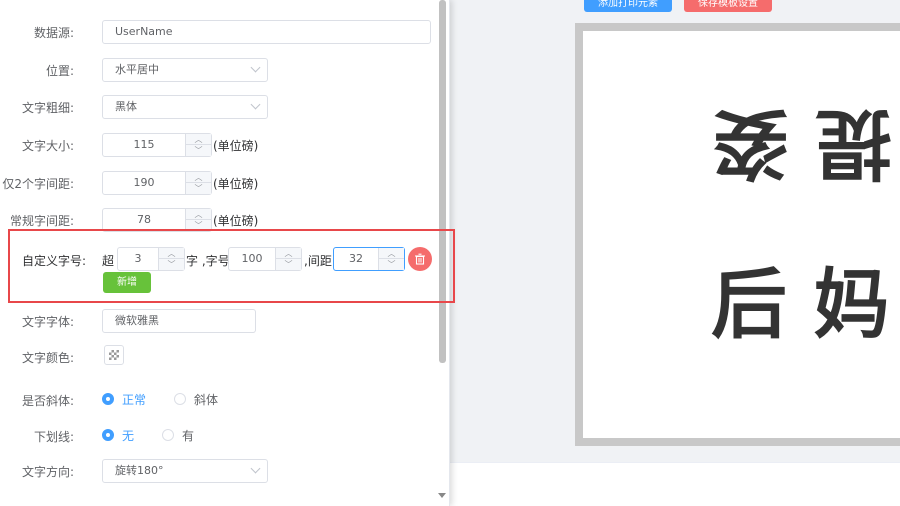 This screenshot has width=900, height=506. What do you see at coordinates (108, 399) in the screenshot?
I see `radio-normal` at bounding box center [108, 399].